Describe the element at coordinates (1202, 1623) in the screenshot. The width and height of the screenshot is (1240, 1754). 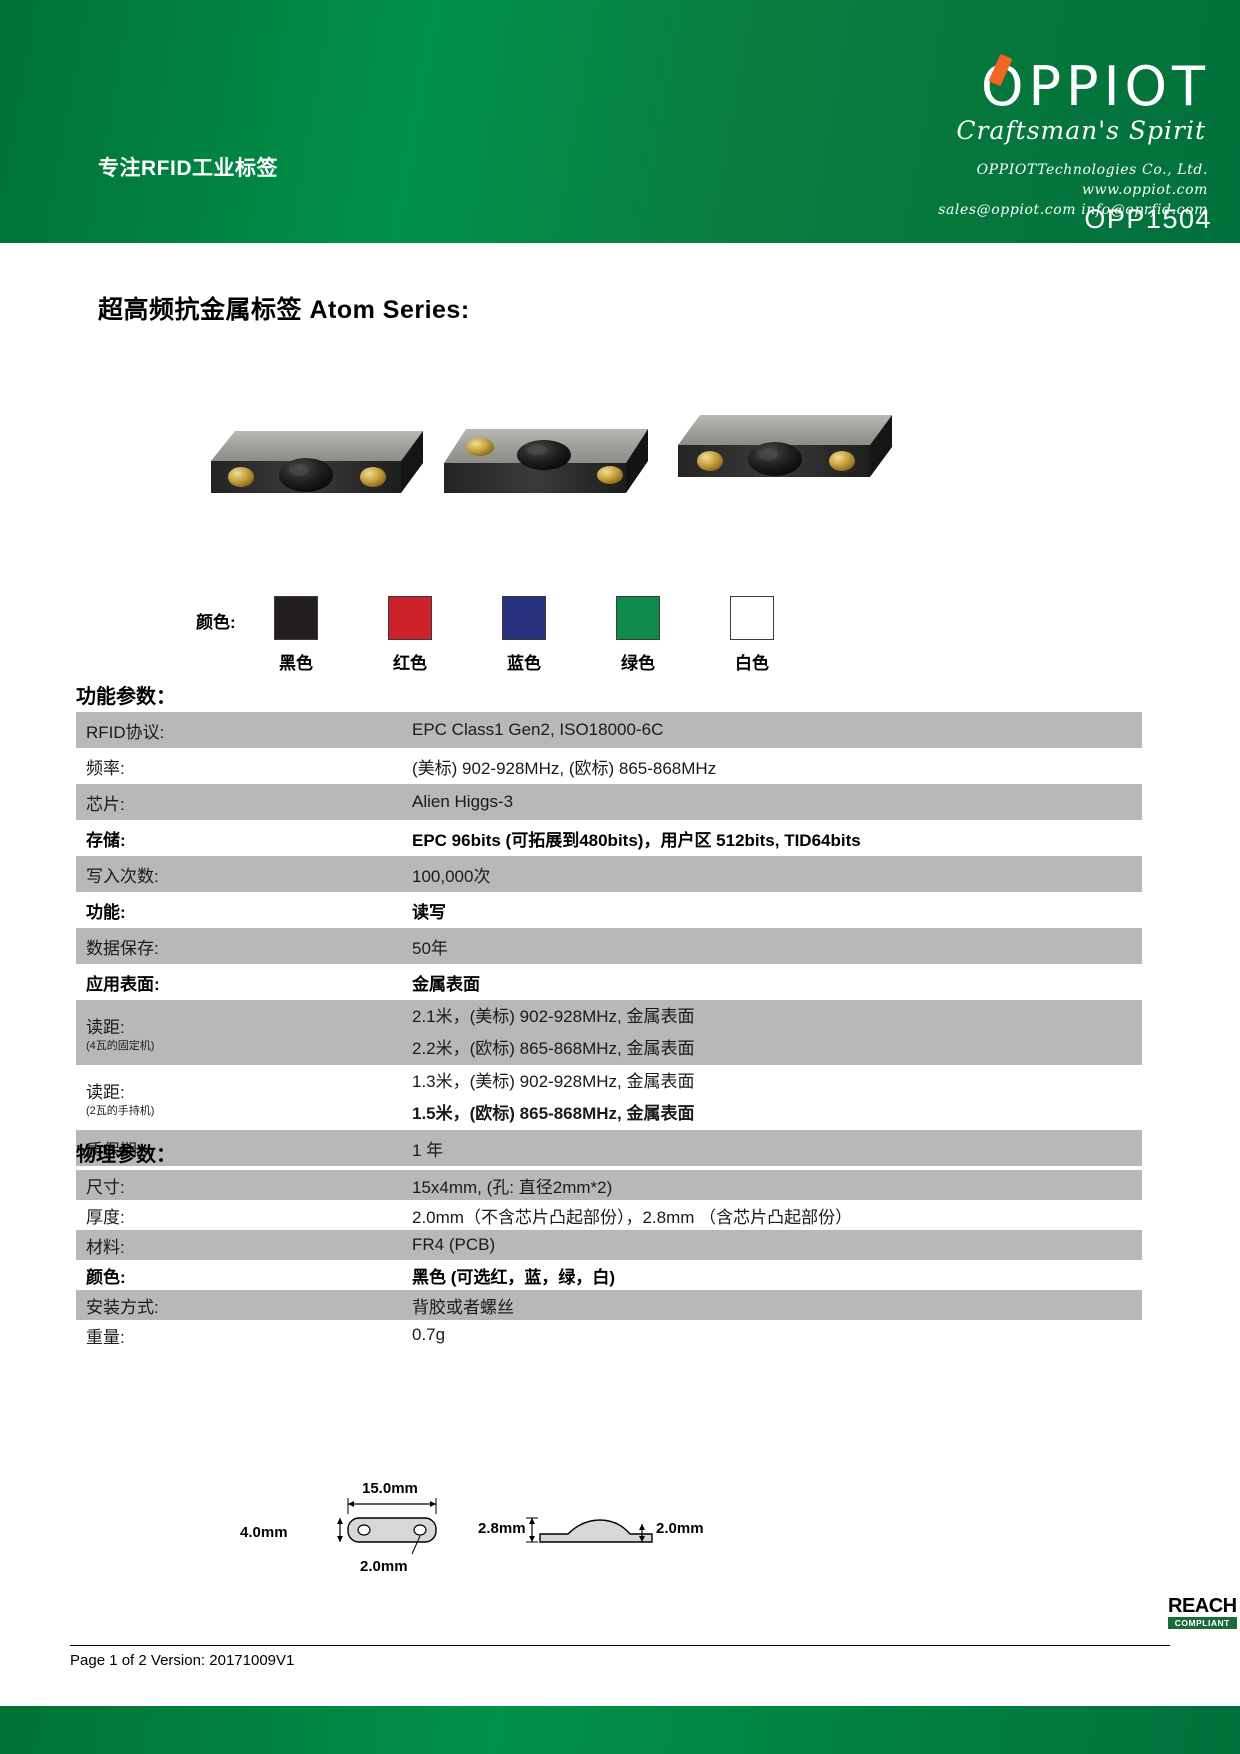
I see `reach-sublabel: COMPLIANT` at that location.